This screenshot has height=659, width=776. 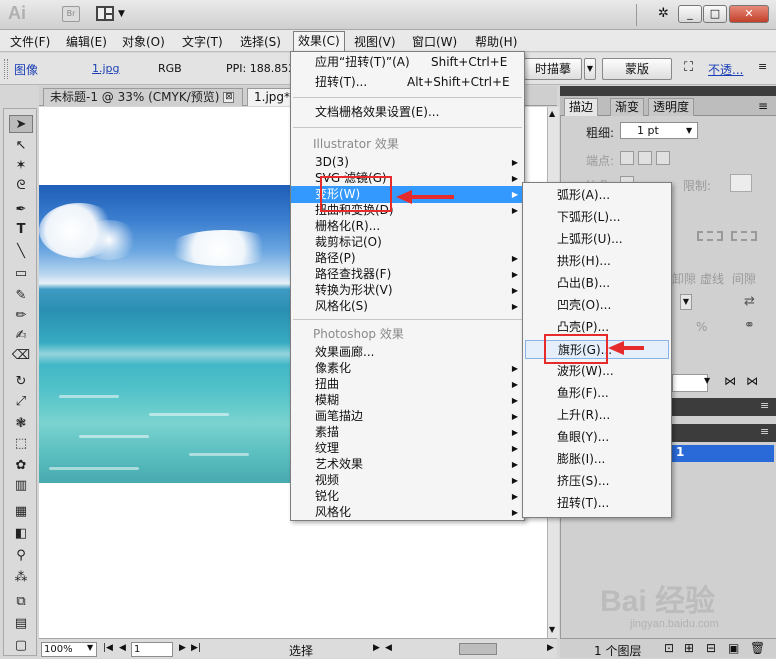 I want to click on minimize-button: _, so click(x=690, y=14).